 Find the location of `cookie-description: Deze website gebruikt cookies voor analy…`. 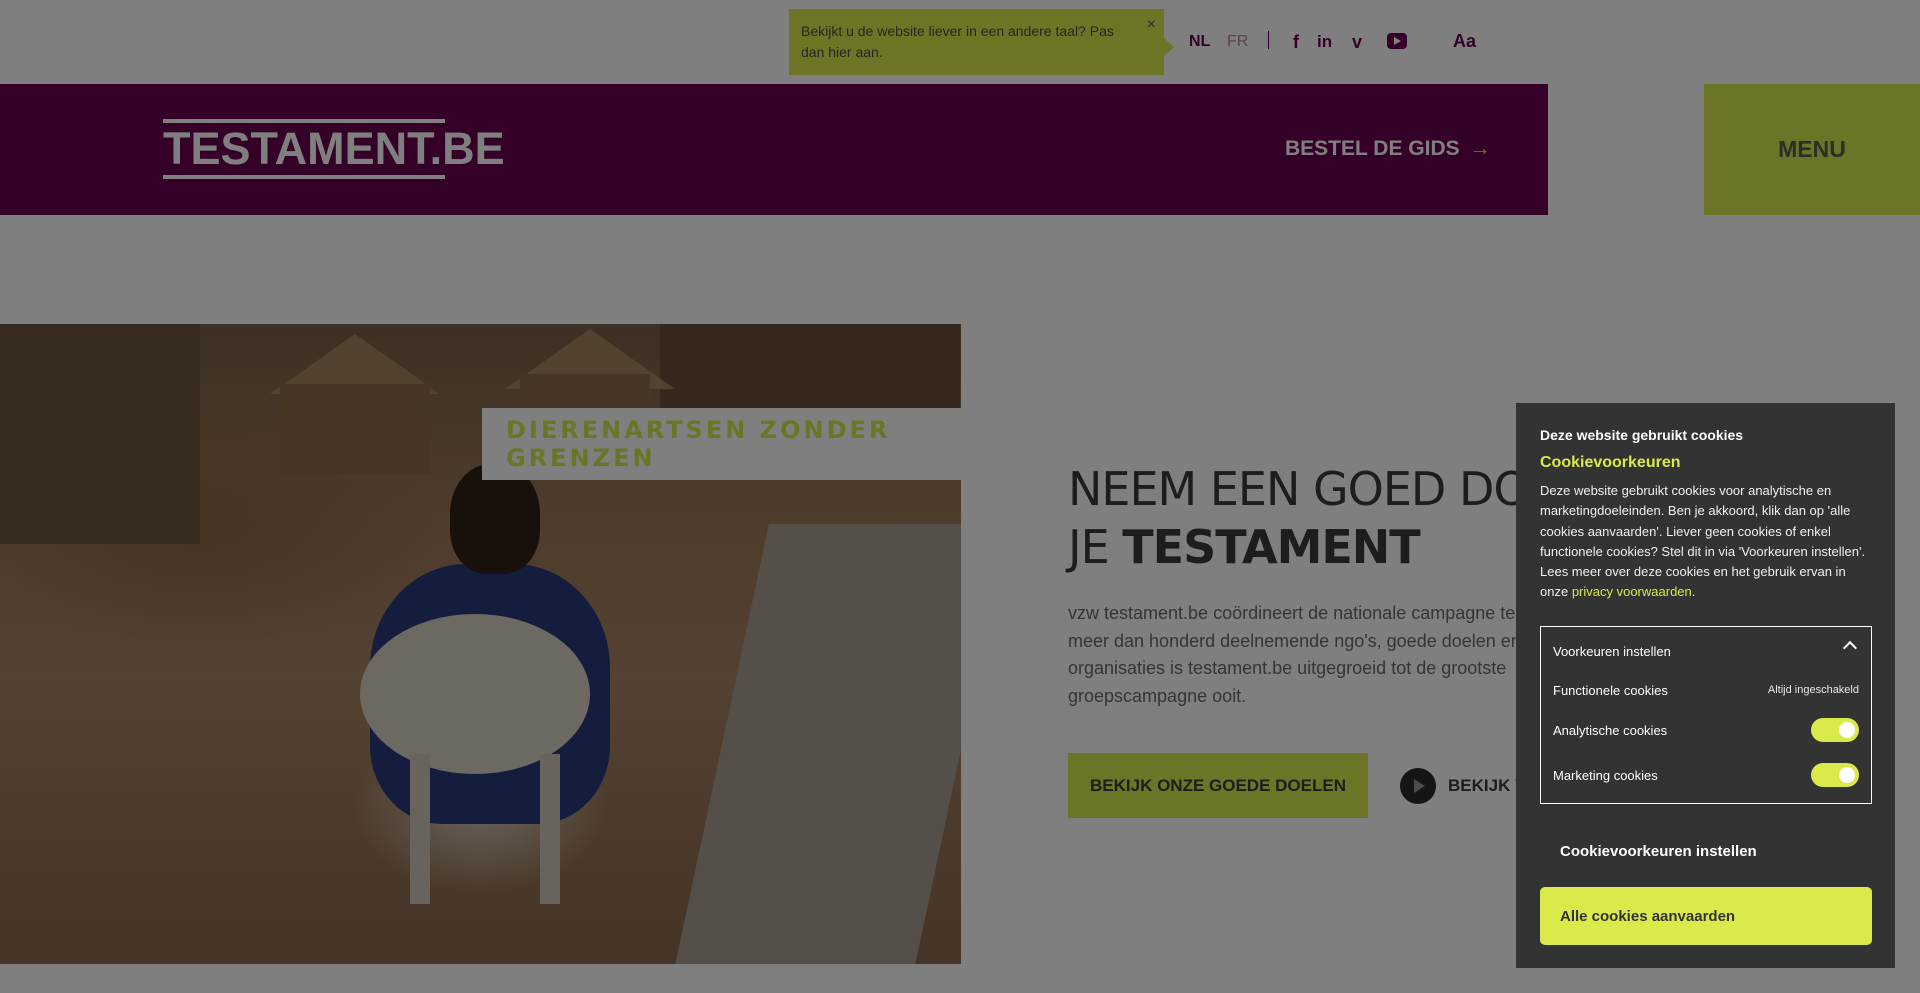

cookie-description: Deze website gebruikt cookies voor analy… is located at coordinates (1703, 541).